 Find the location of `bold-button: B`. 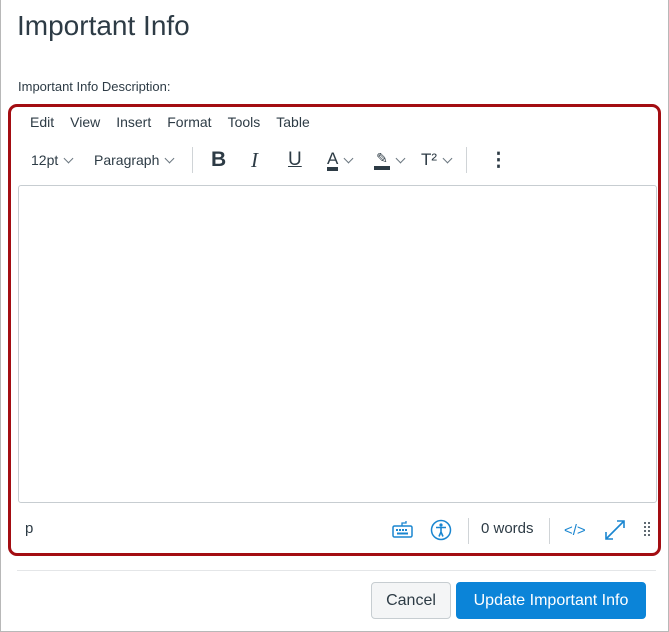

bold-button: B is located at coordinates (218, 160).